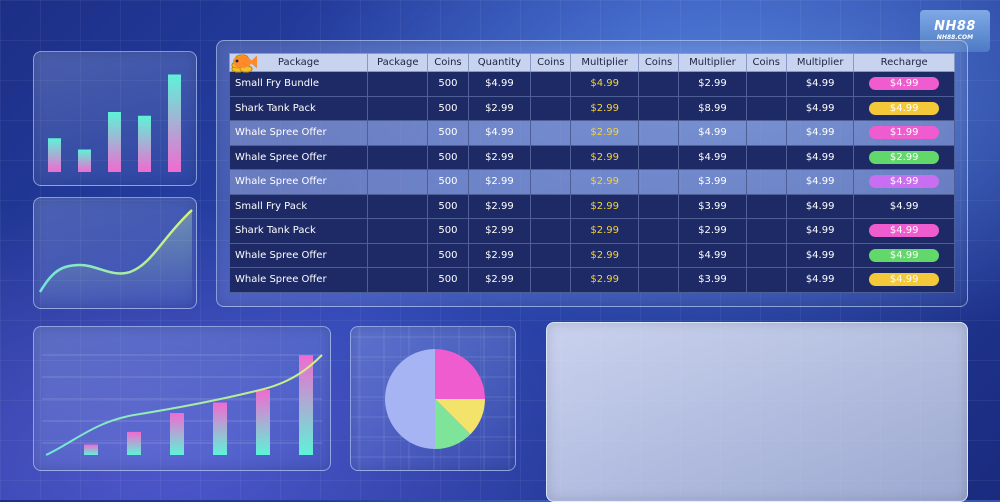  I want to click on recharge-cell: $2.99, so click(904, 157).